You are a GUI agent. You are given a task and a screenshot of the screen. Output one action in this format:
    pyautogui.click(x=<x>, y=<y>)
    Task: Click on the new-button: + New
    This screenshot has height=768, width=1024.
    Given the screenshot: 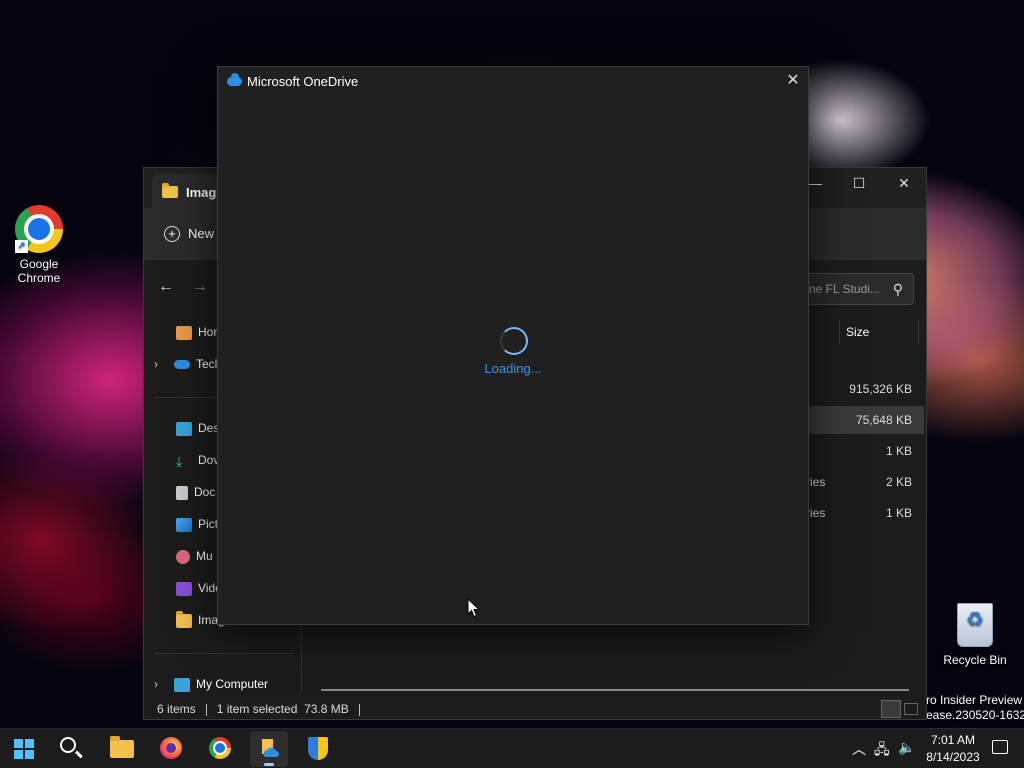 What is the action you would take?
    pyautogui.click(x=189, y=234)
    